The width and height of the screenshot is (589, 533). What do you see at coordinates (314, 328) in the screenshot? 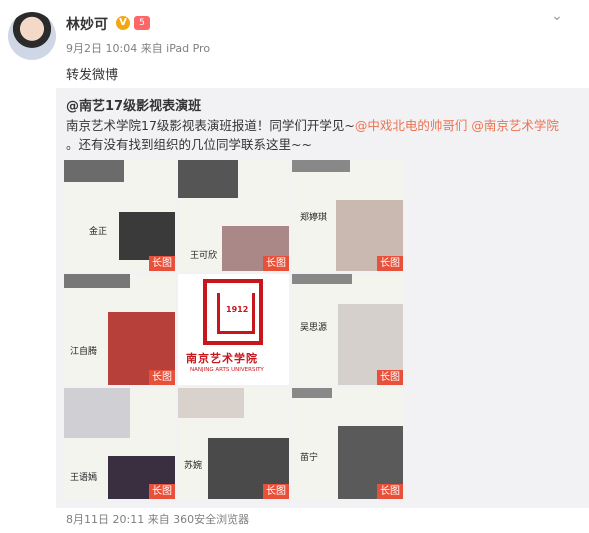
I see `signature-text: 吴思源` at bounding box center [314, 328].